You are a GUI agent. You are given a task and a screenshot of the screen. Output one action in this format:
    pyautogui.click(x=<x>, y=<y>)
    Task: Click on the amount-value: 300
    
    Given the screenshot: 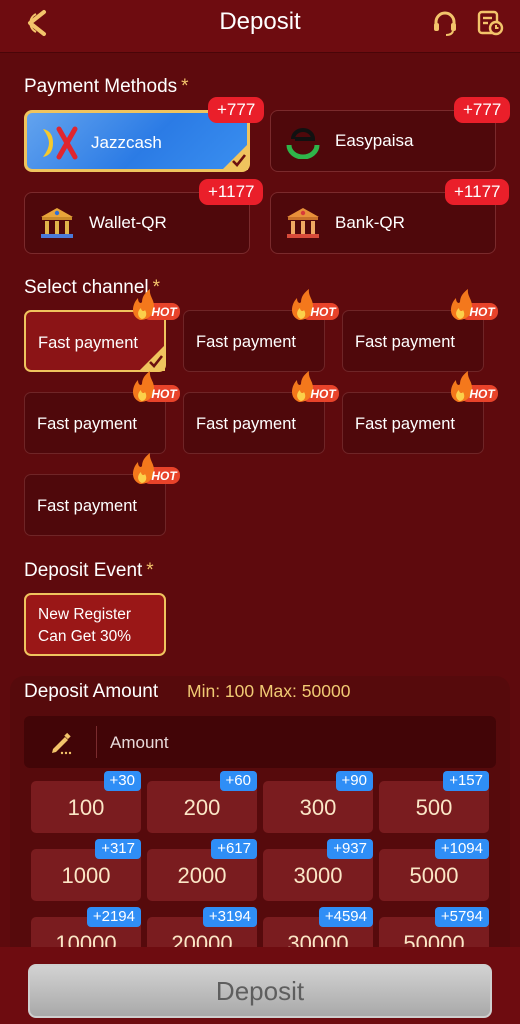 What is the action you would take?
    pyautogui.click(x=318, y=807)
    